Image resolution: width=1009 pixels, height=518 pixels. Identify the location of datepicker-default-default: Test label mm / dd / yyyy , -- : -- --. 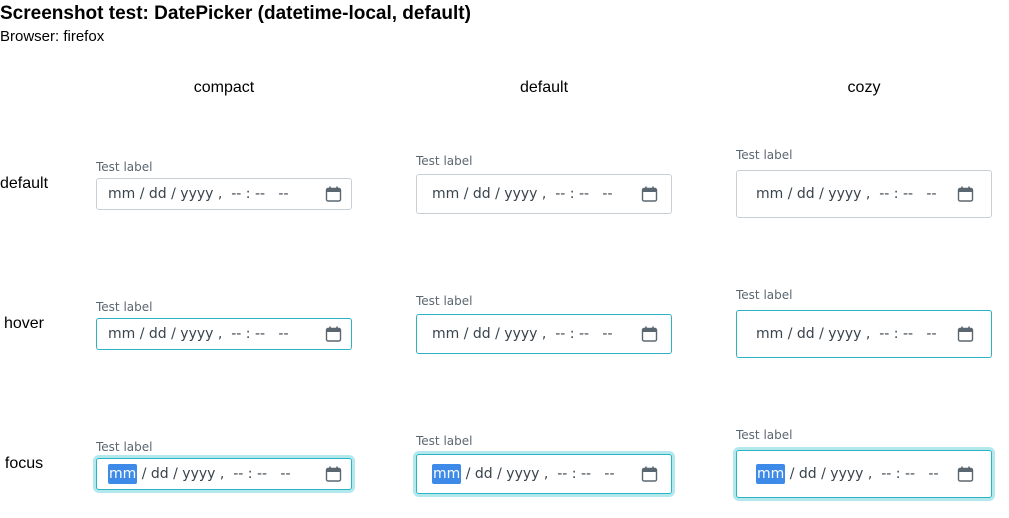
(544, 184).